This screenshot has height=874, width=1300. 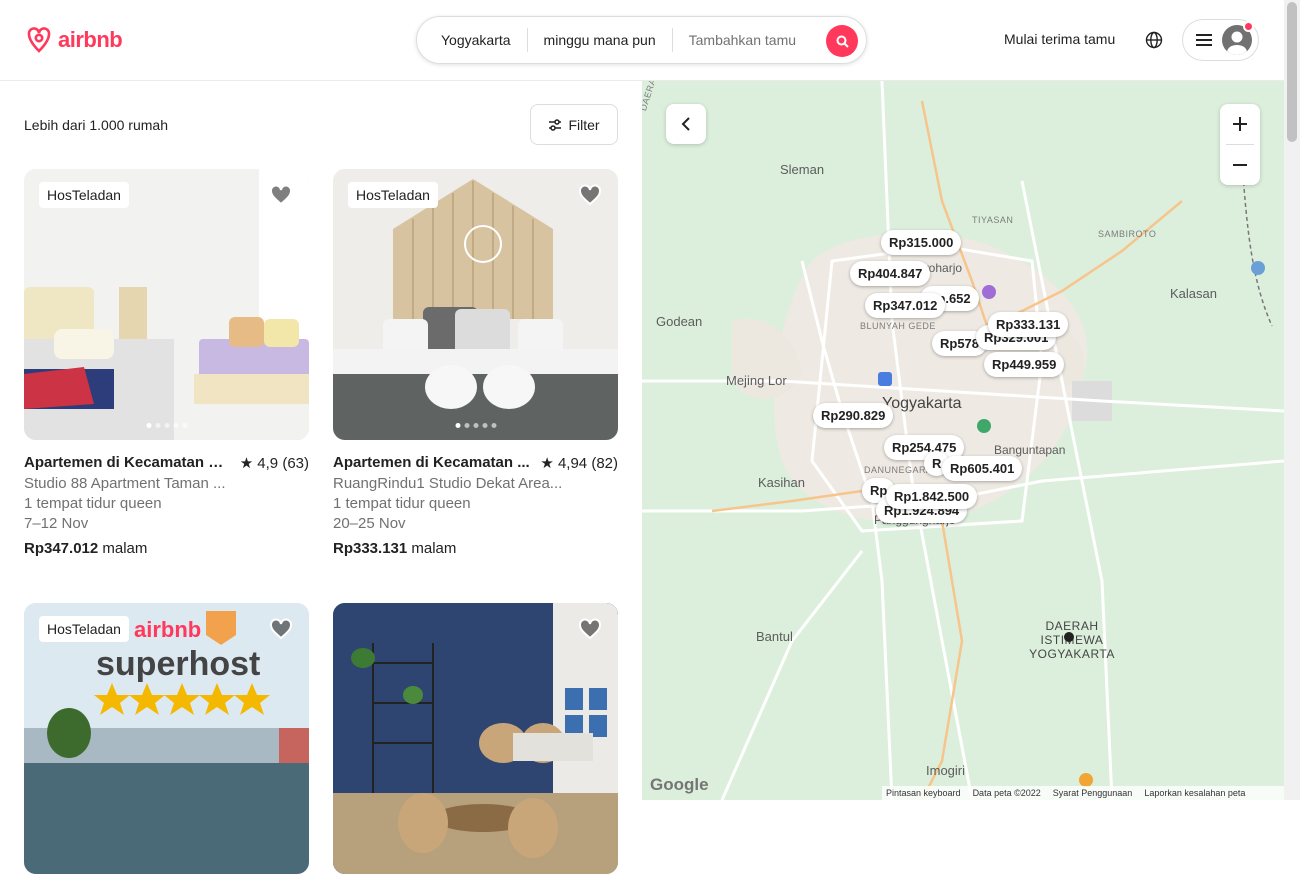 What do you see at coordinates (369, 523) in the screenshot?
I see `listing-dates: 20–25 Nov` at bounding box center [369, 523].